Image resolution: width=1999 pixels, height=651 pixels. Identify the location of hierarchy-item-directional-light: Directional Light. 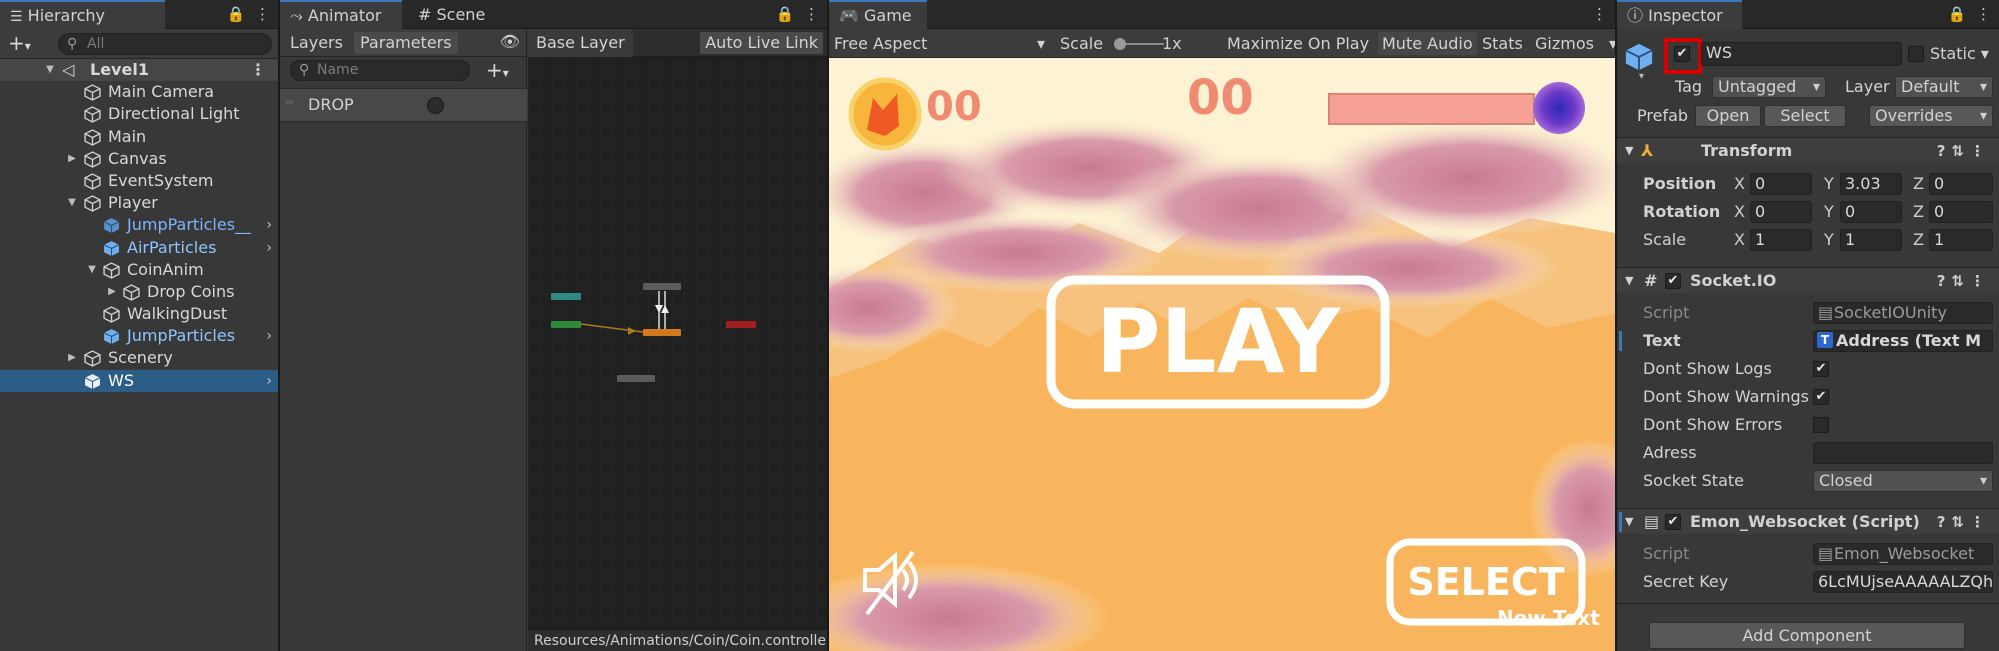
(139, 114).